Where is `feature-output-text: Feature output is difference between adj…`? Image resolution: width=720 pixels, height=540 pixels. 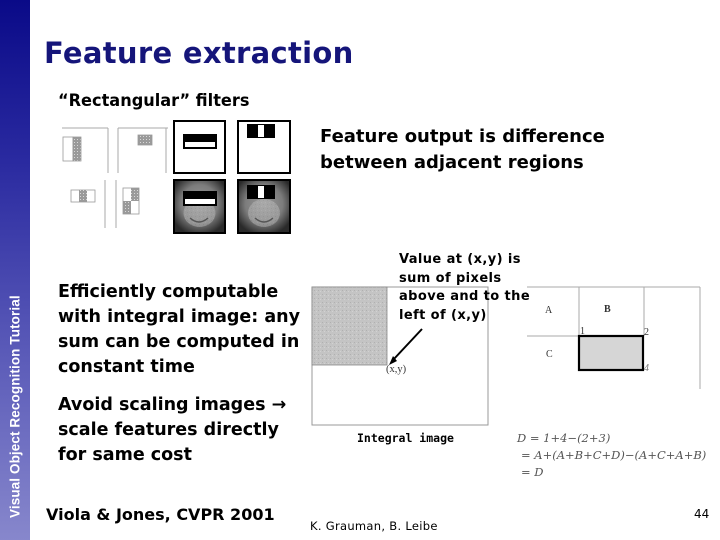
feature-output-text: Feature output is difference between adj… is located at coordinates (470, 150).